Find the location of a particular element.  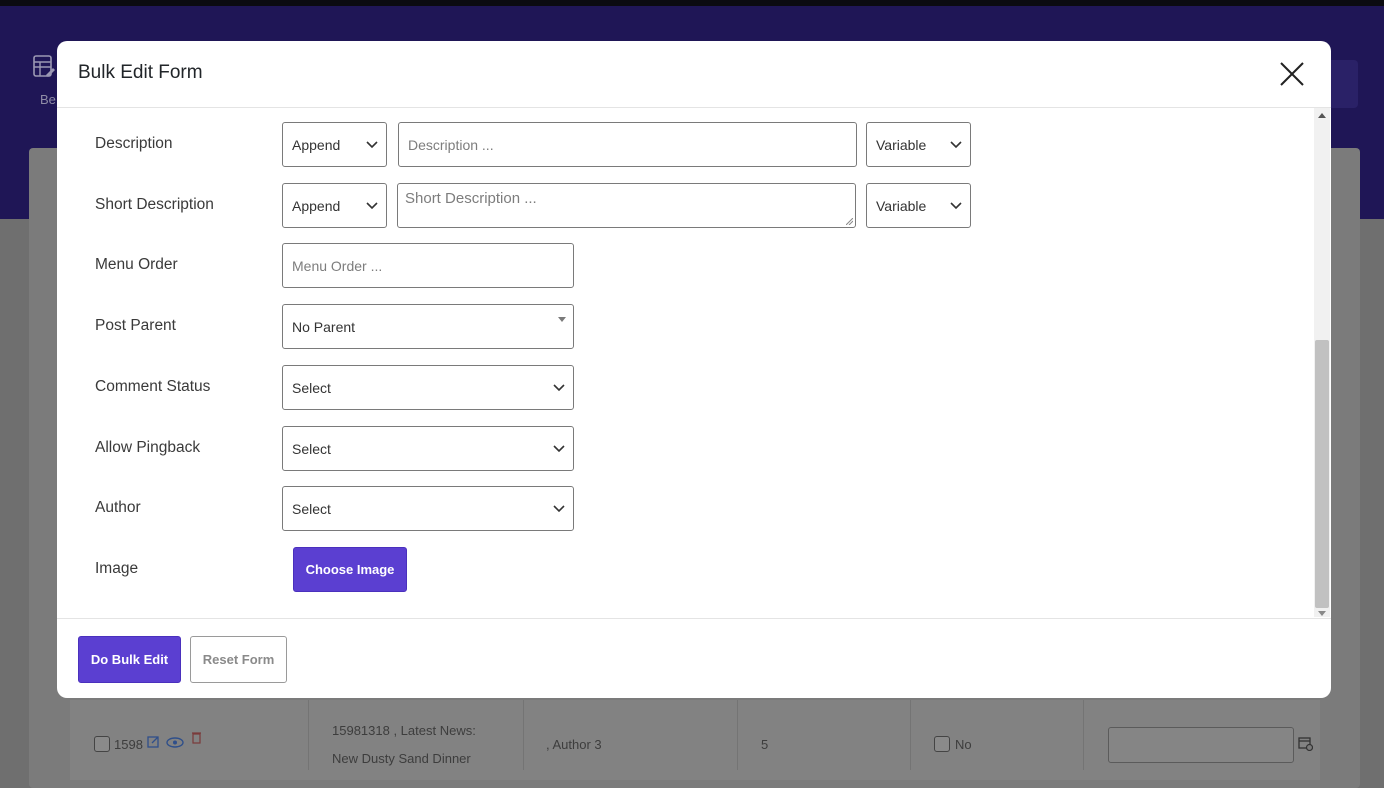

row-date-input is located at coordinates (1201, 745).